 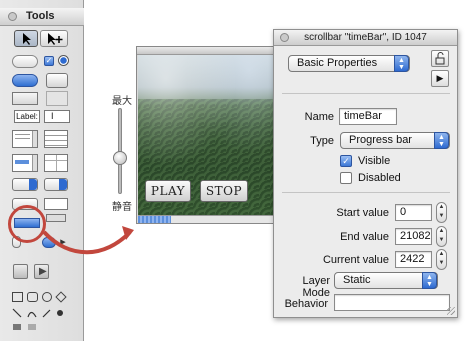 I want to click on play-icon: ▶, so click(x=440, y=78).